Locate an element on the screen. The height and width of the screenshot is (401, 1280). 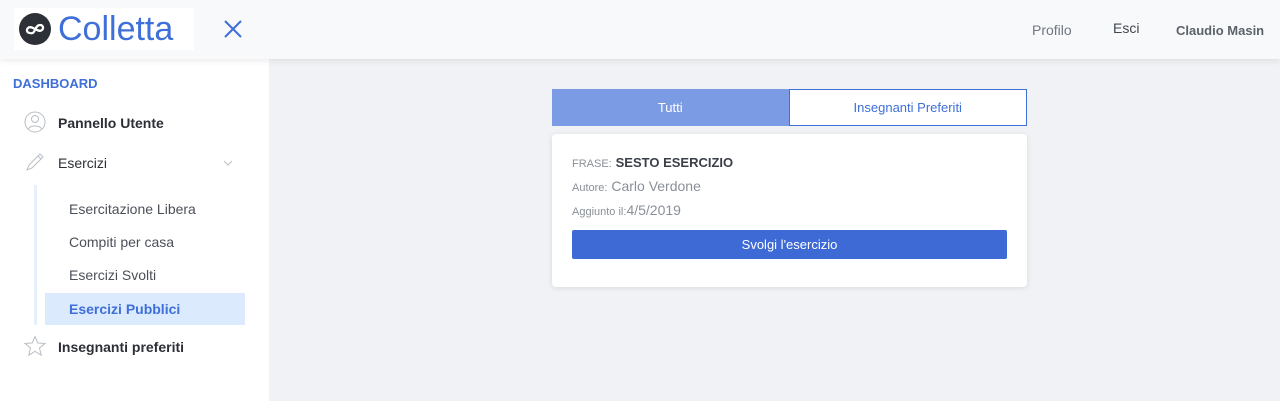
sidebar-subitem-compiti-per-casa: Compiti per casa is located at coordinates (145, 242).